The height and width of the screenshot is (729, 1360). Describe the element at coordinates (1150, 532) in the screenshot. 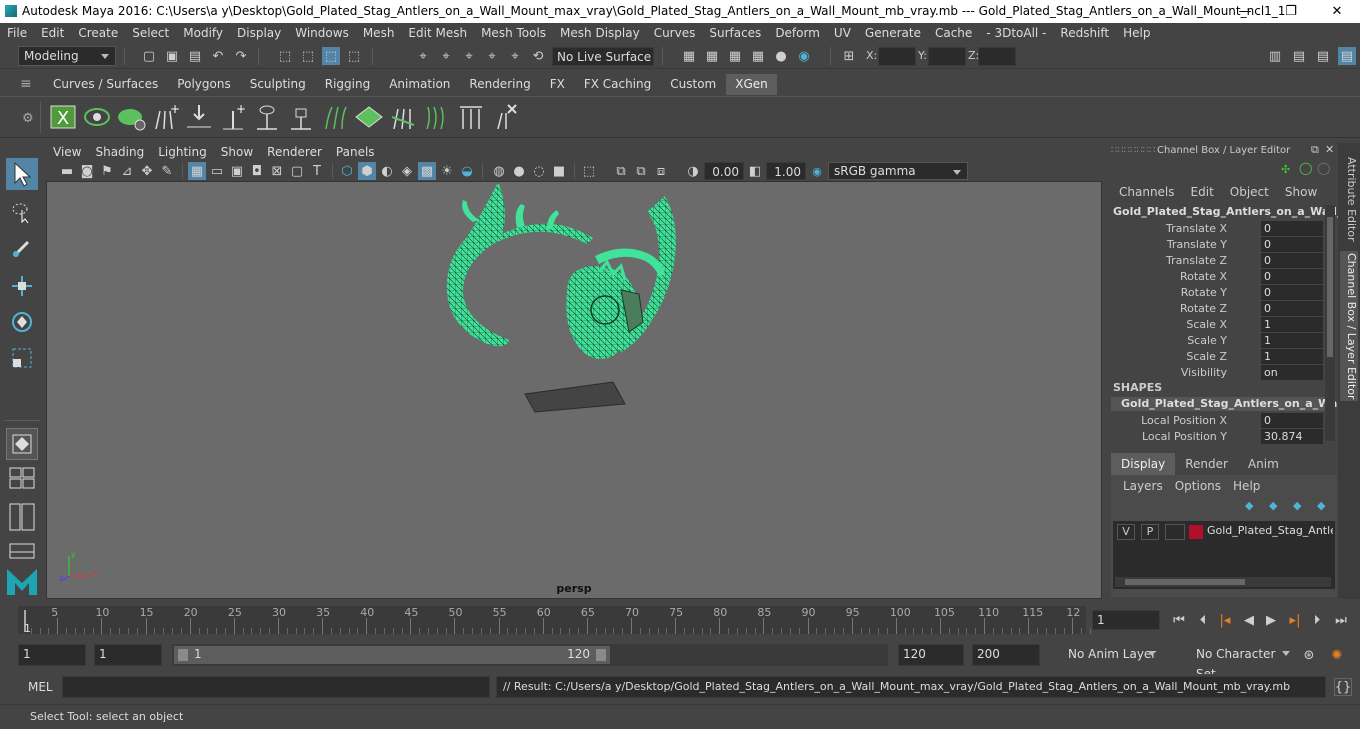

I see `layer-playback-toggle: P` at that location.